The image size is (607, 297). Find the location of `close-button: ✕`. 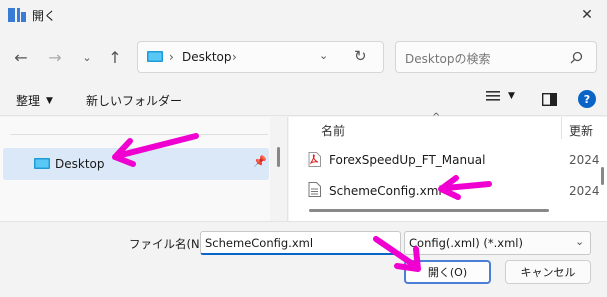

close-button: ✕ is located at coordinates (587, 15).